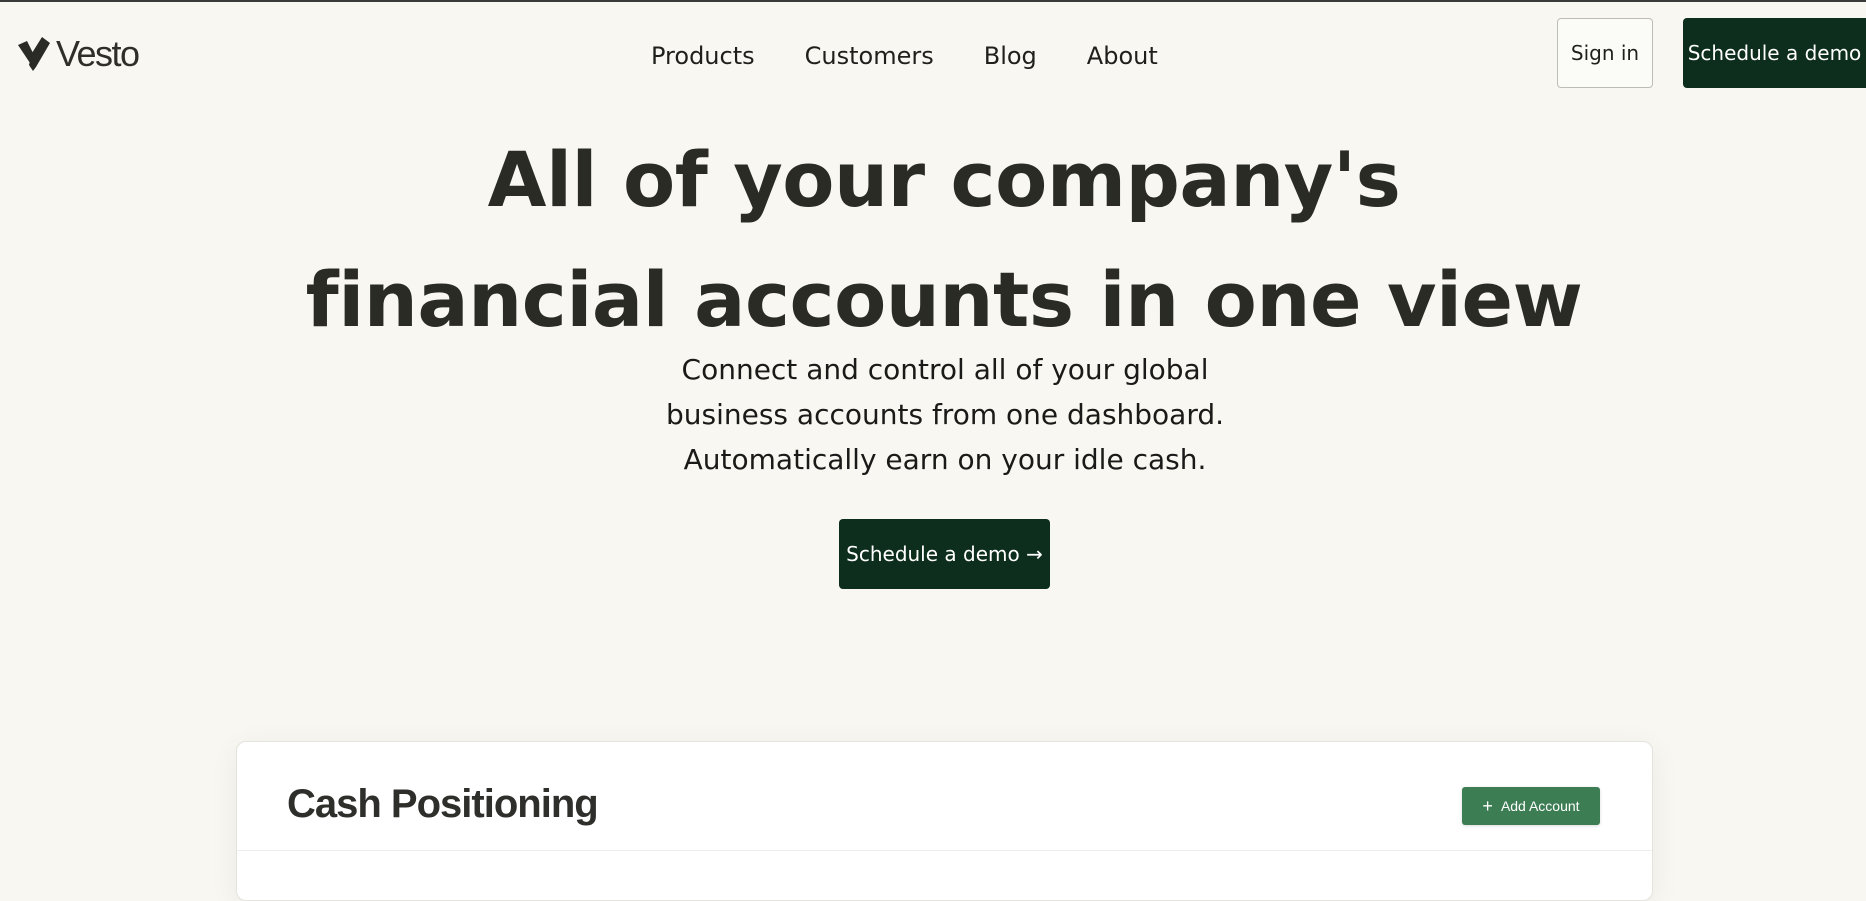  What do you see at coordinates (944, 850) in the screenshot?
I see `card-divider` at bounding box center [944, 850].